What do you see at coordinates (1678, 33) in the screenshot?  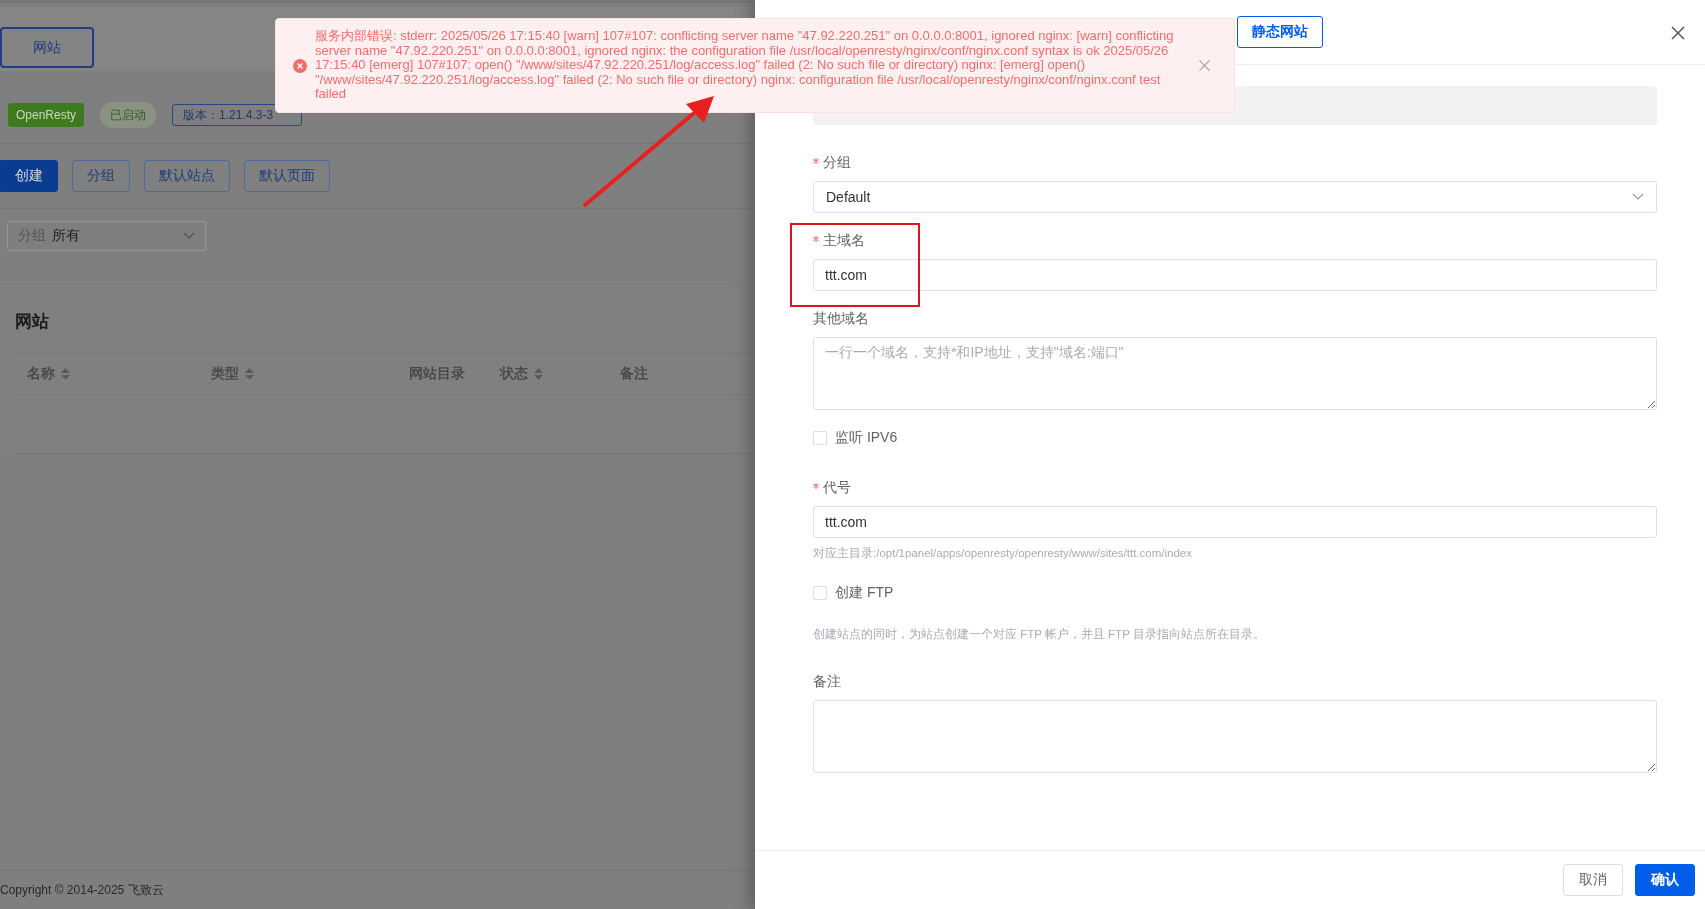 I see `close-icon` at bounding box center [1678, 33].